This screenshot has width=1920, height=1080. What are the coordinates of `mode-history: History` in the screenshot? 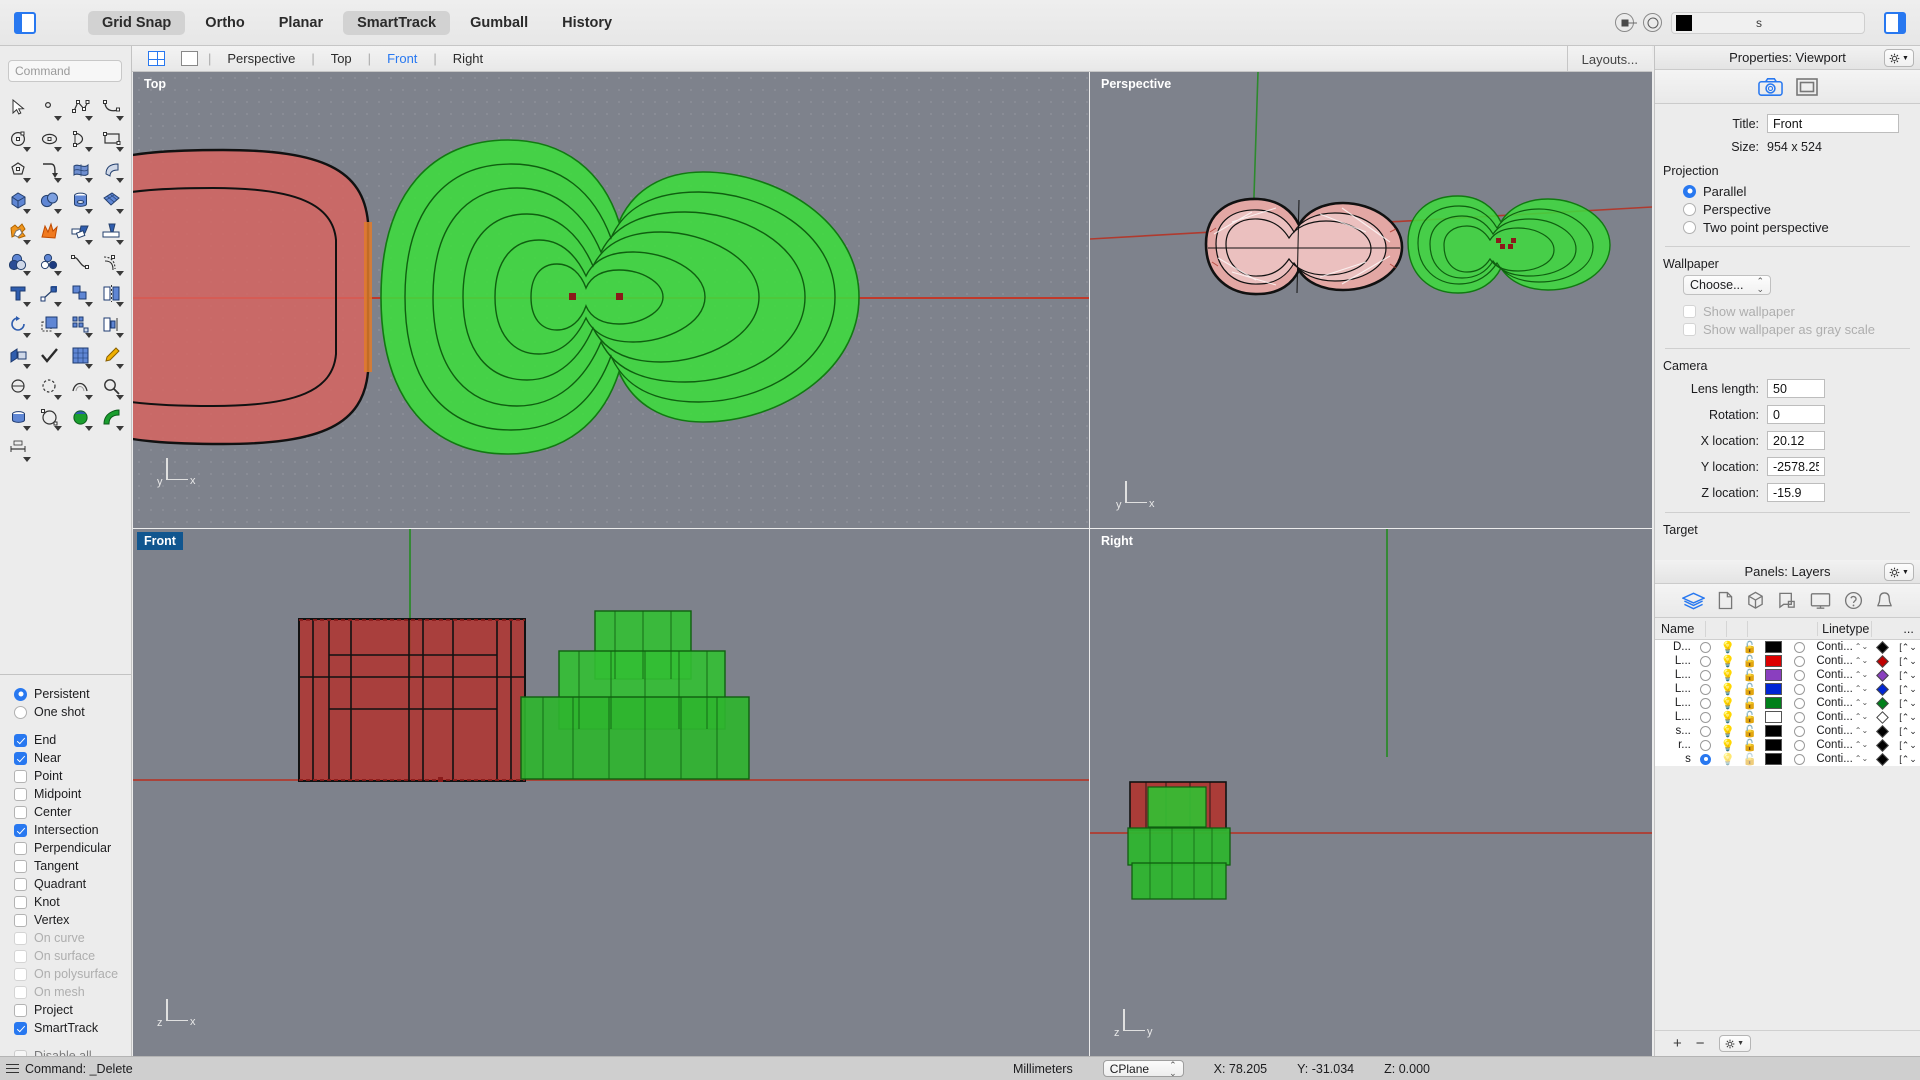 It's located at (587, 23).